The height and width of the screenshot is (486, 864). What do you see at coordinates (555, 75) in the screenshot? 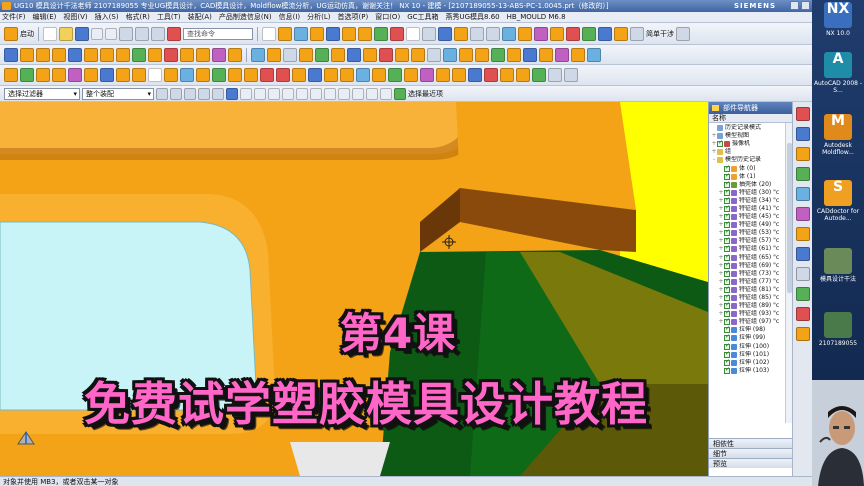
I see `grid-display-icon` at bounding box center [555, 75].